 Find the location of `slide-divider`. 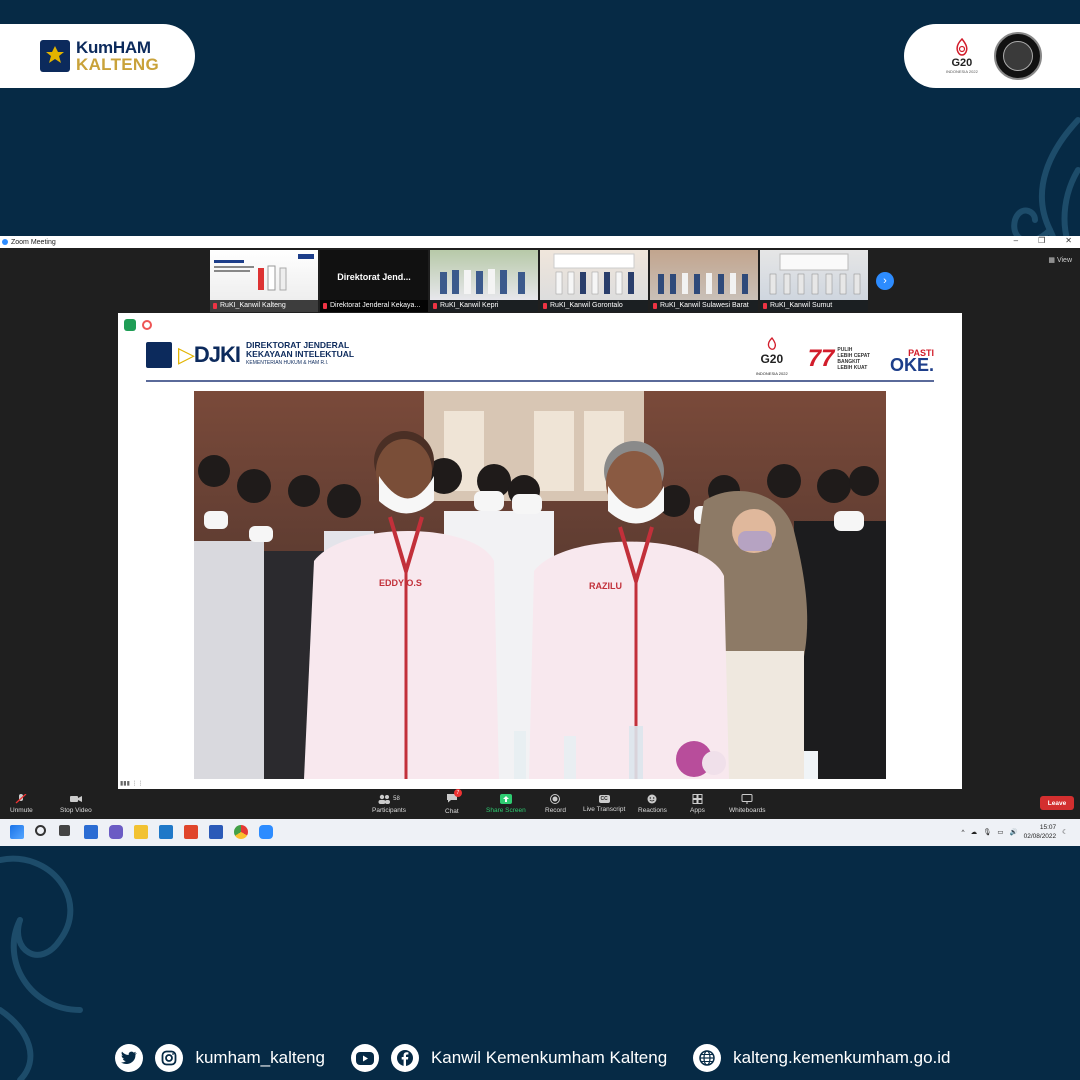

slide-divider is located at coordinates (540, 381).